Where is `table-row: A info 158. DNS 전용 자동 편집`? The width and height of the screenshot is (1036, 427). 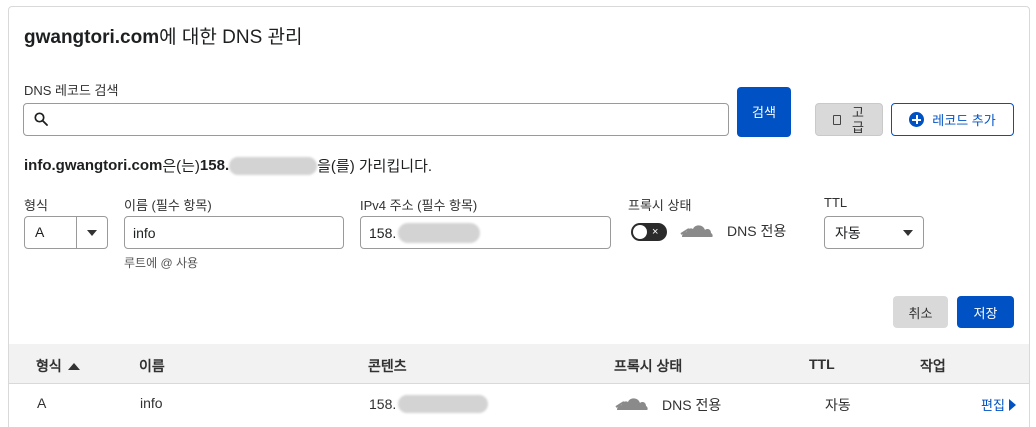 table-row: A info 158. DNS 전용 자동 편집 is located at coordinates (519, 403).